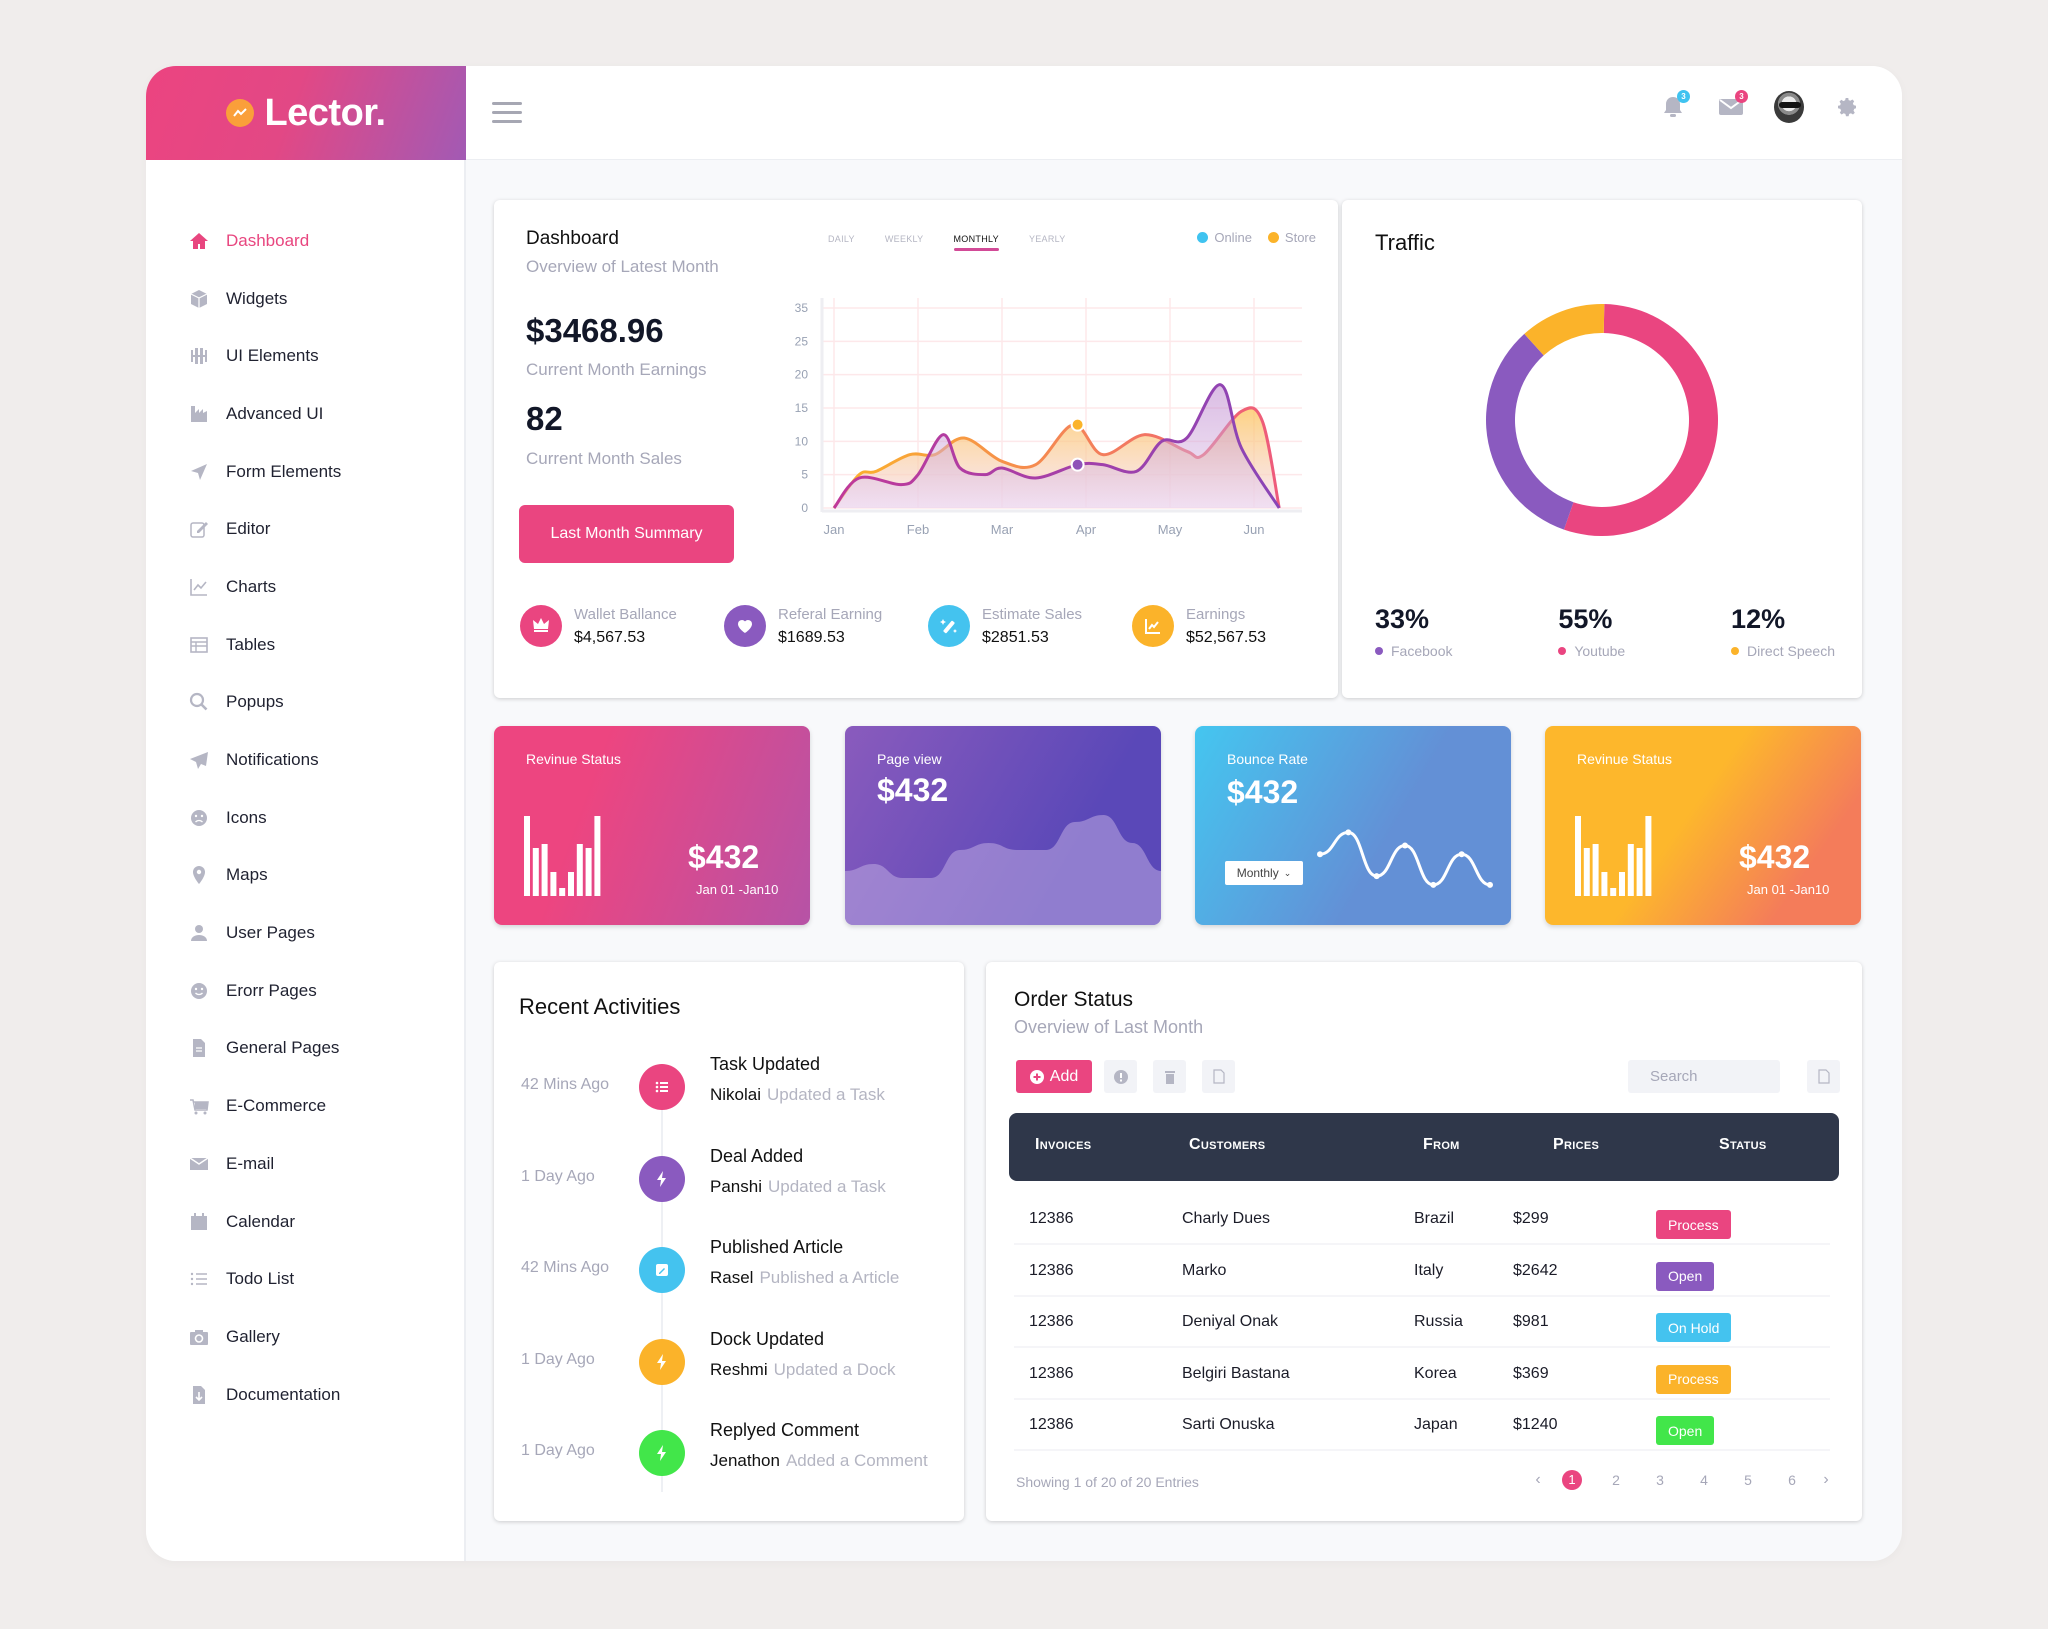 The image size is (2048, 1629). What do you see at coordinates (305, 818) in the screenshot?
I see `sidebar-item-icons: Icons` at bounding box center [305, 818].